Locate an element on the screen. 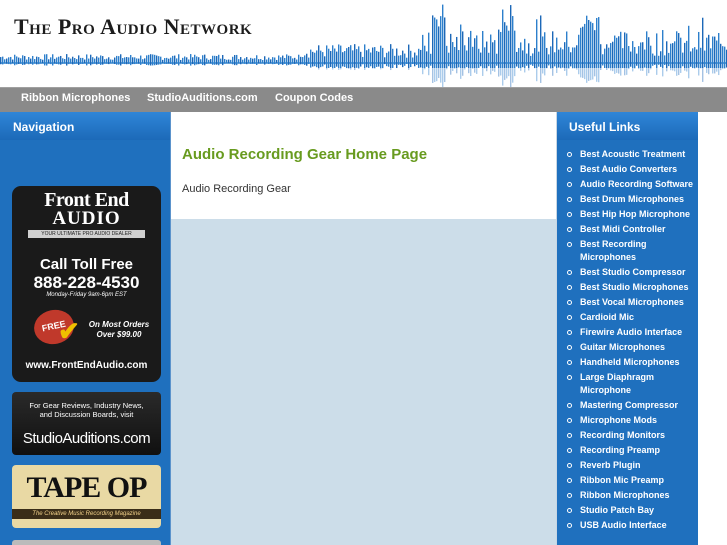 The image size is (727, 545). studioauditions-line2: and Discussion Boards, visit is located at coordinates (86, 414).